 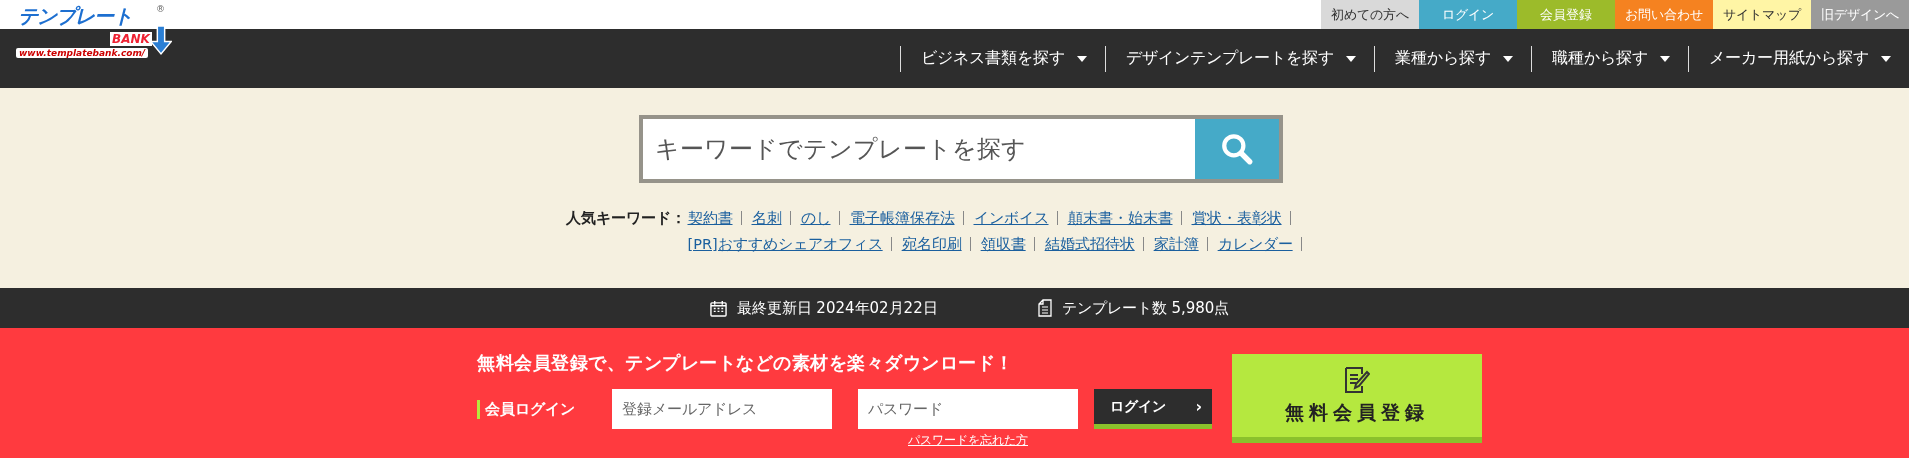 I want to click on search-button, so click(x=1236, y=149).